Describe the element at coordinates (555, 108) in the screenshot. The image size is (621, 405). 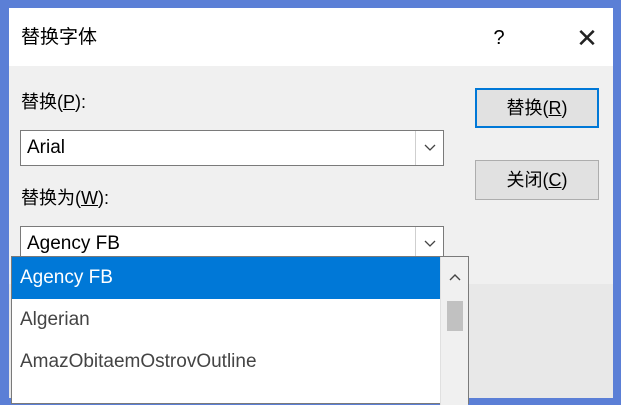
I see `replace-button-key: R` at that location.